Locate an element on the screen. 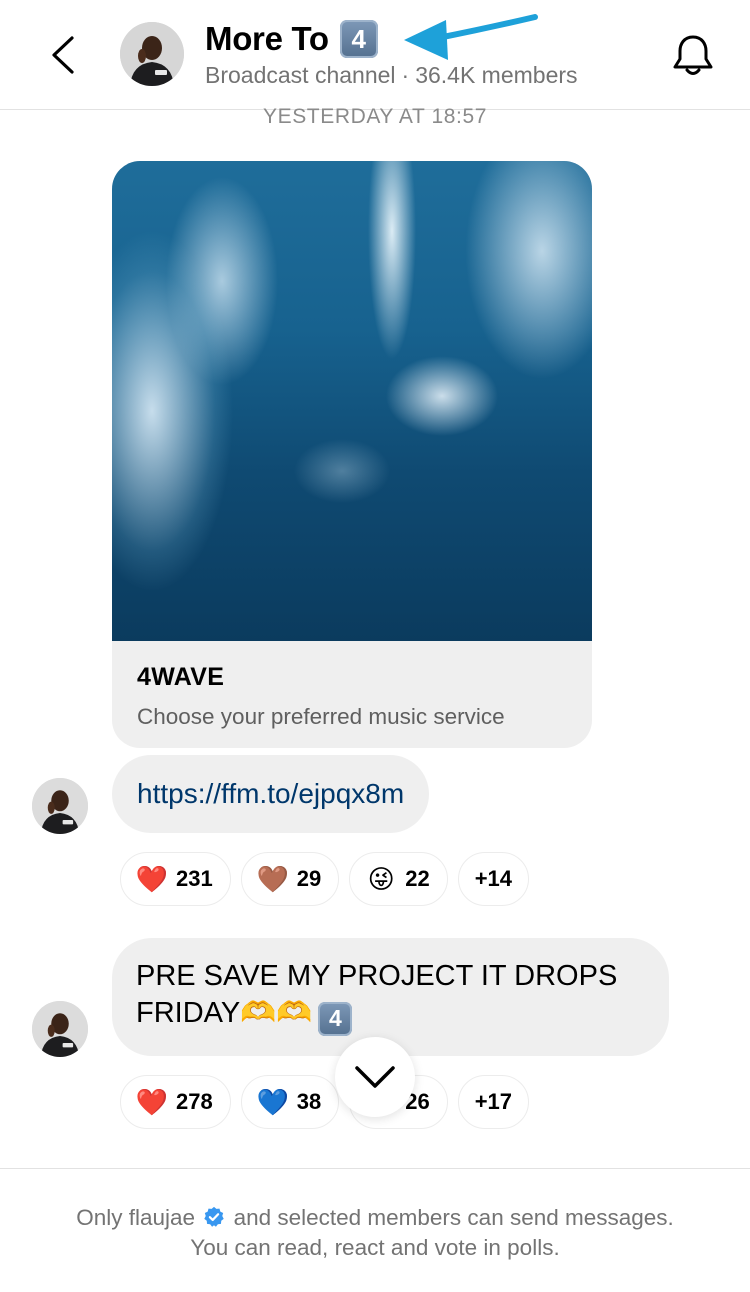 This screenshot has height=1292, width=750. annotation-arrow-icon is located at coordinates (471, 37).